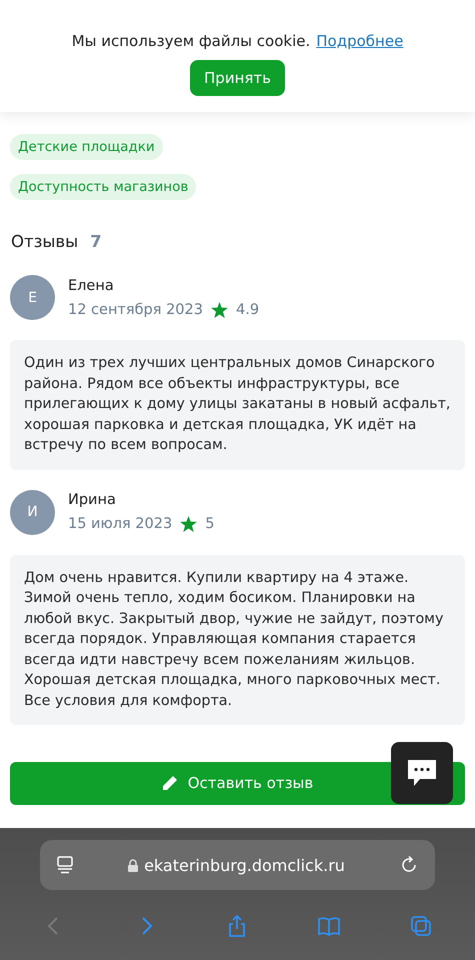 The width and height of the screenshot is (475, 960). I want to click on lock-icon, so click(133, 865).